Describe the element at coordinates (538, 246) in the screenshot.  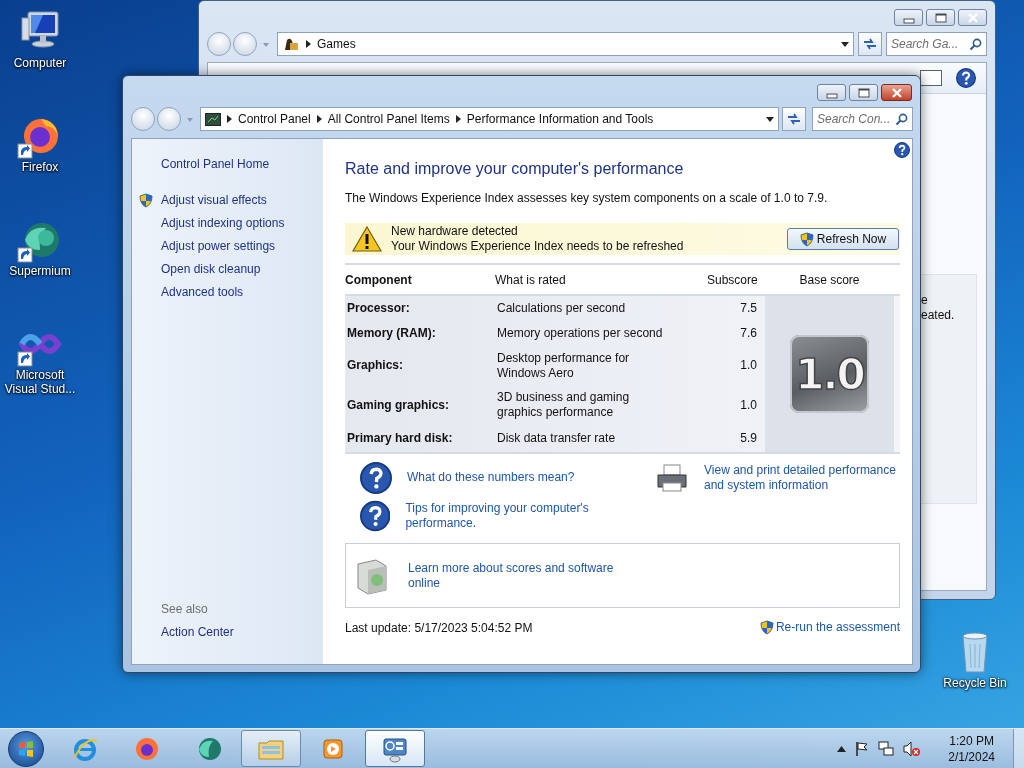
I see `notice-message: Your Windows Experience Index needs to be refreshed` at that location.